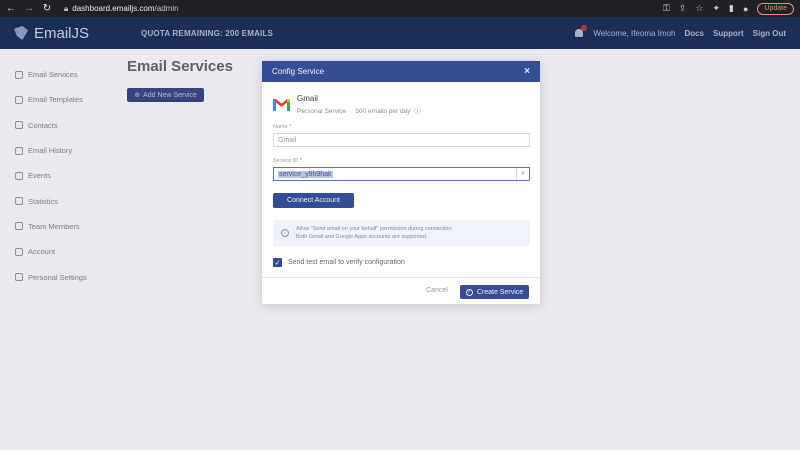 Image resolution: width=800 pixels, height=450 pixels. I want to click on key-icon: ⚿, so click(666, 8).